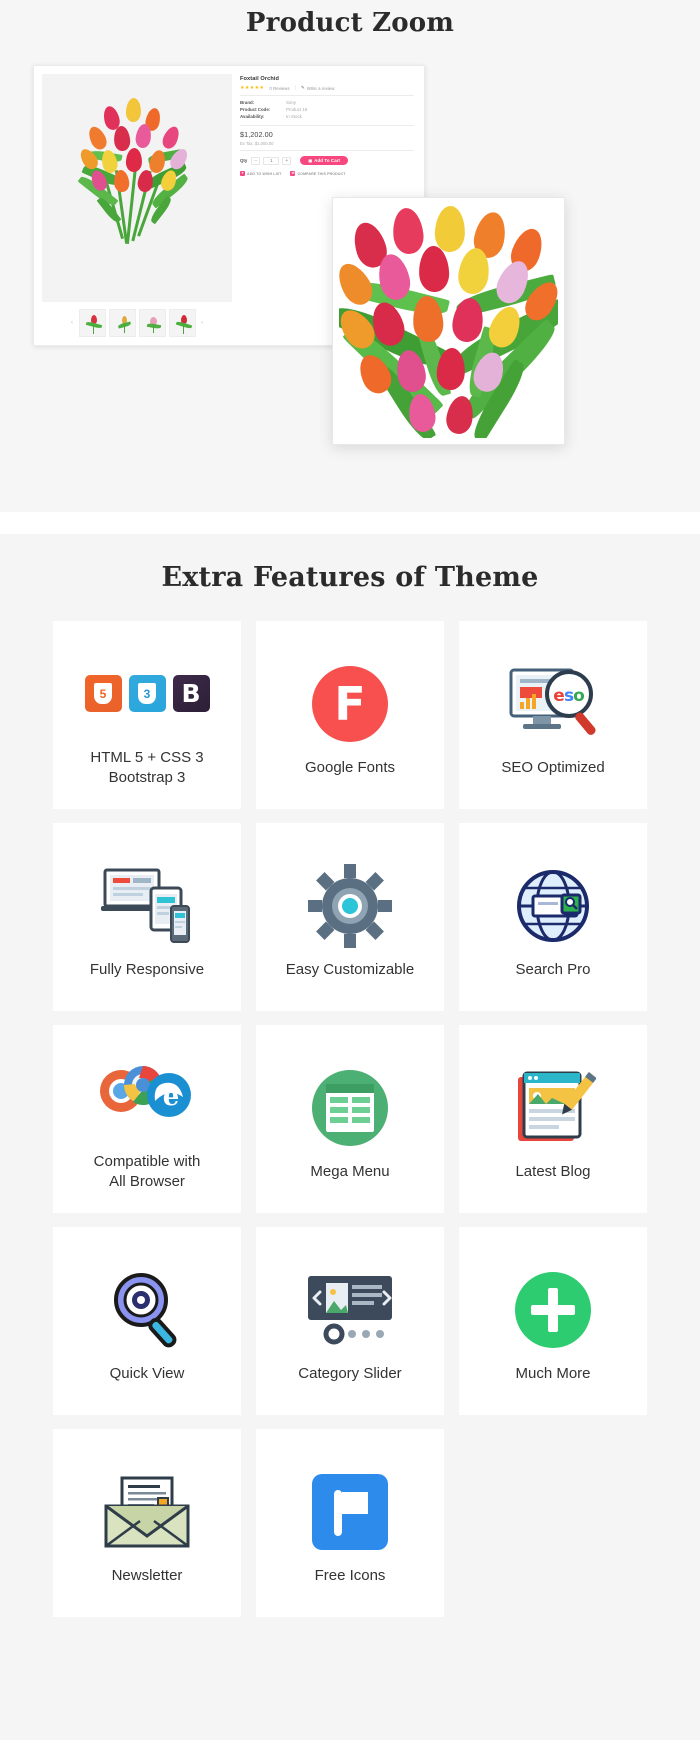 Image resolution: width=700 pixels, height=1740 pixels. What do you see at coordinates (256, 160) in the screenshot?
I see `quantity-decrement-button: −` at bounding box center [256, 160].